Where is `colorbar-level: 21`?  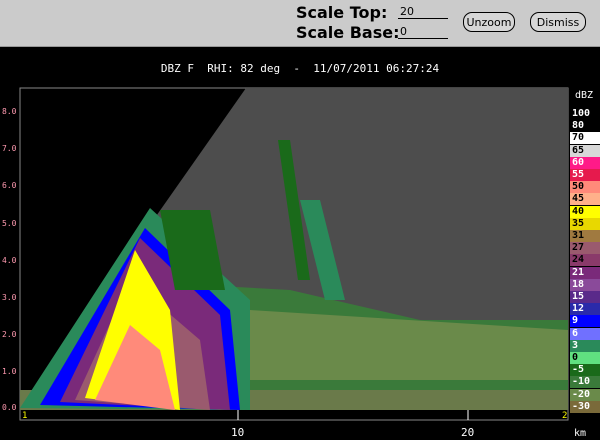 colorbar-level: 21 is located at coordinates (585, 272).